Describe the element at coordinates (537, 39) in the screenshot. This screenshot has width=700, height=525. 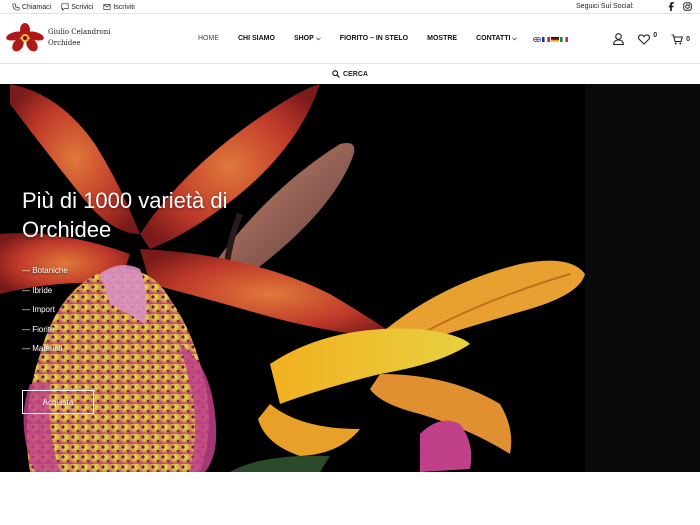
I see `flag-uk-icon` at that location.